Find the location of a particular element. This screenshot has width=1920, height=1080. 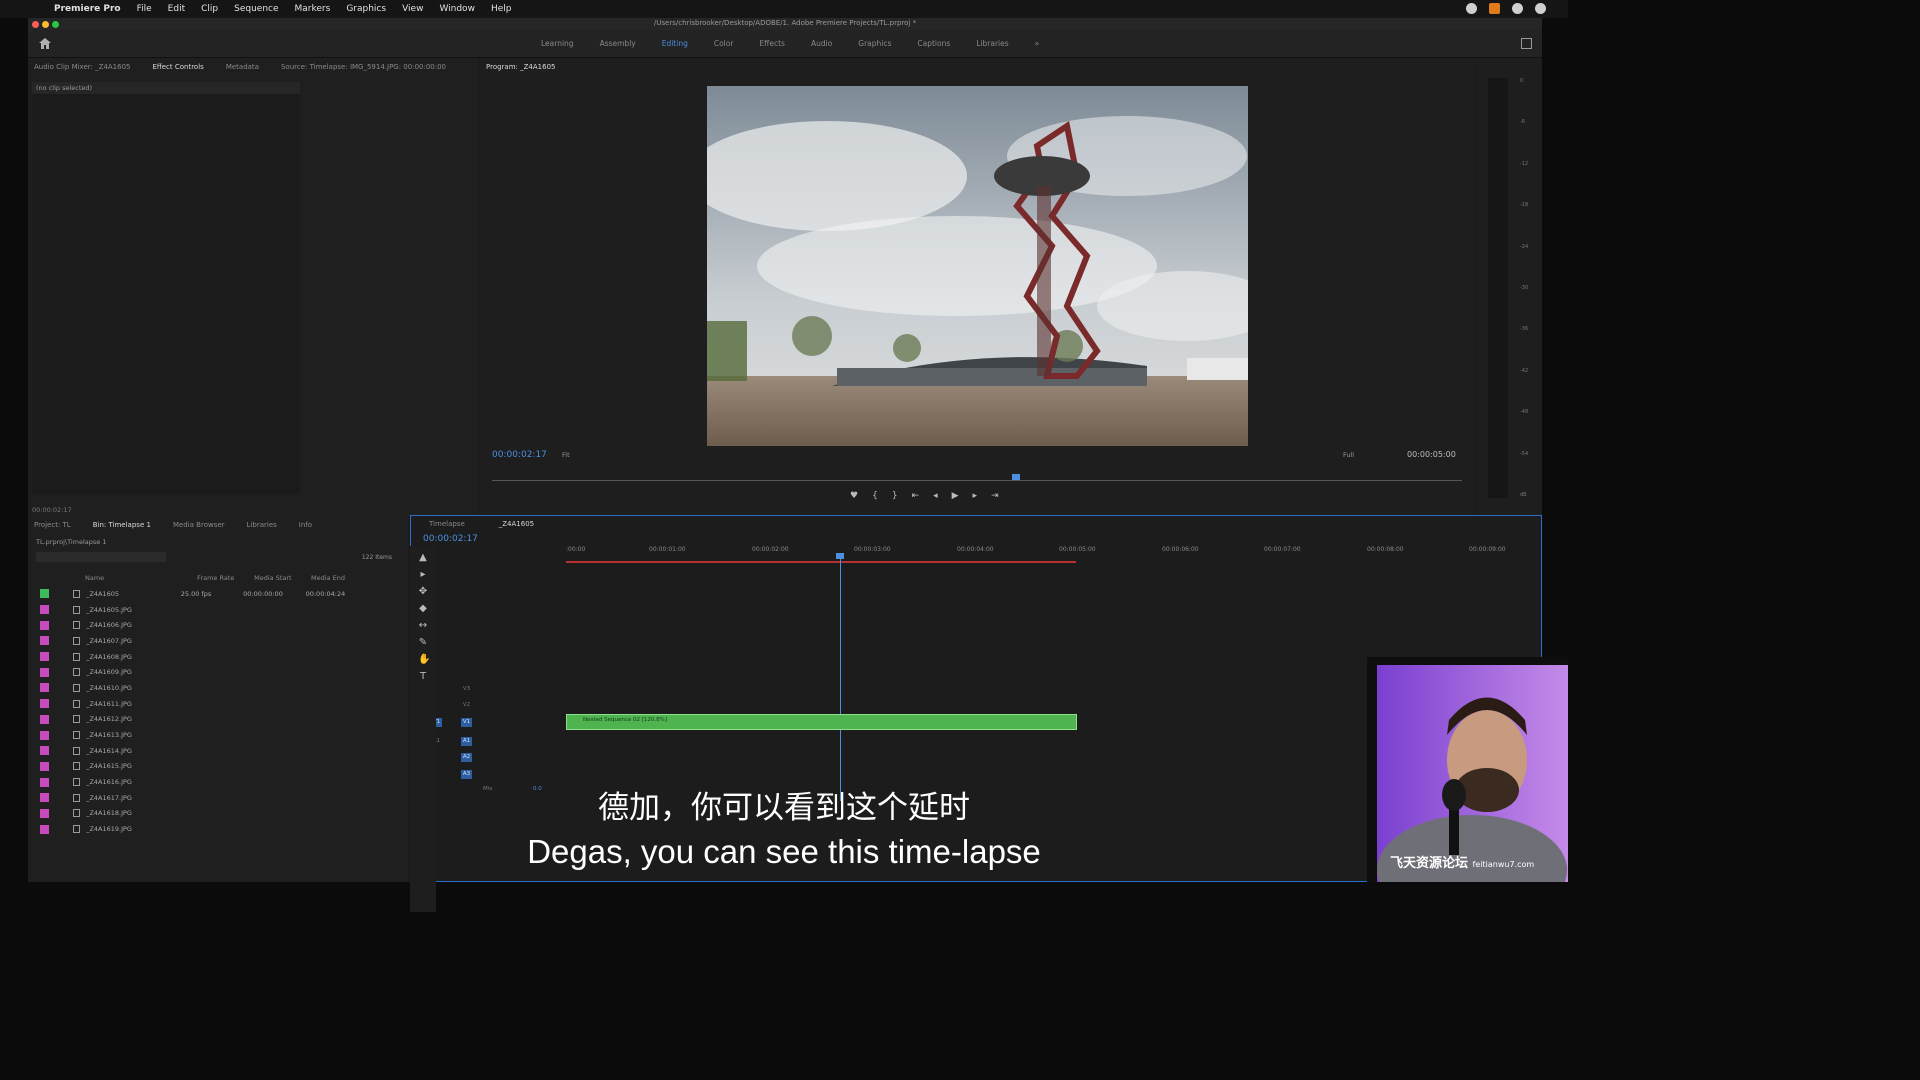

column-media-end: Media End is located at coordinates (339, 580).